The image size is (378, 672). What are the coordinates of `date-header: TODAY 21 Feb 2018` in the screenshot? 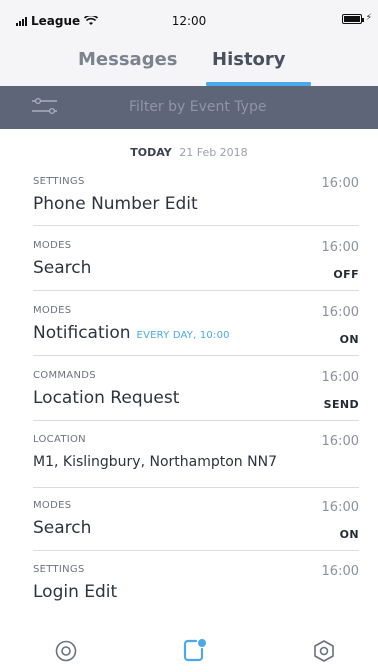 It's located at (189, 152).